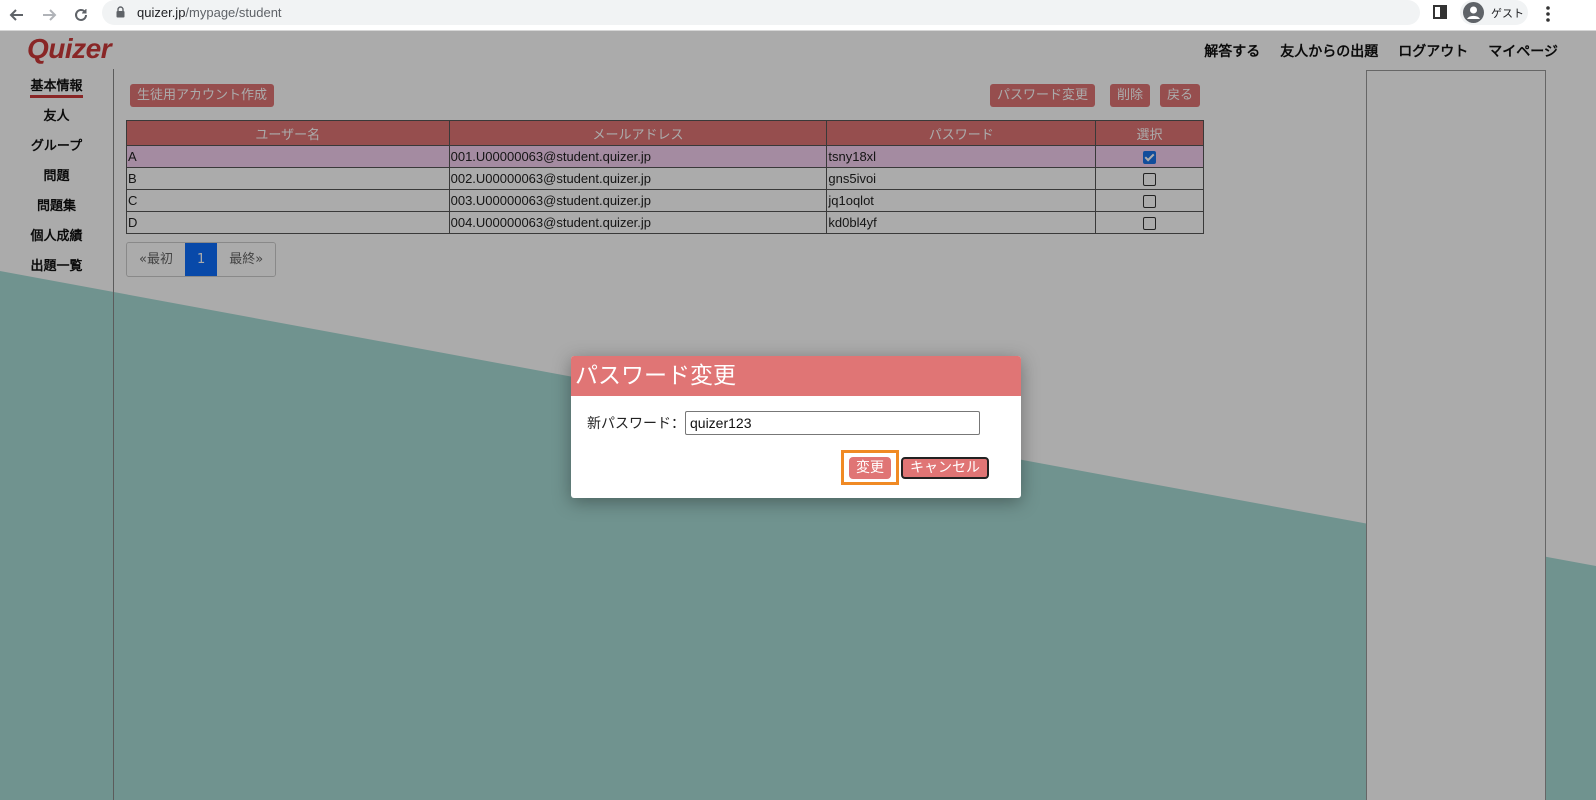  Describe the element at coordinates (945, 468) in the screenshot. I see `cancel-button: キャンセル` at that location.